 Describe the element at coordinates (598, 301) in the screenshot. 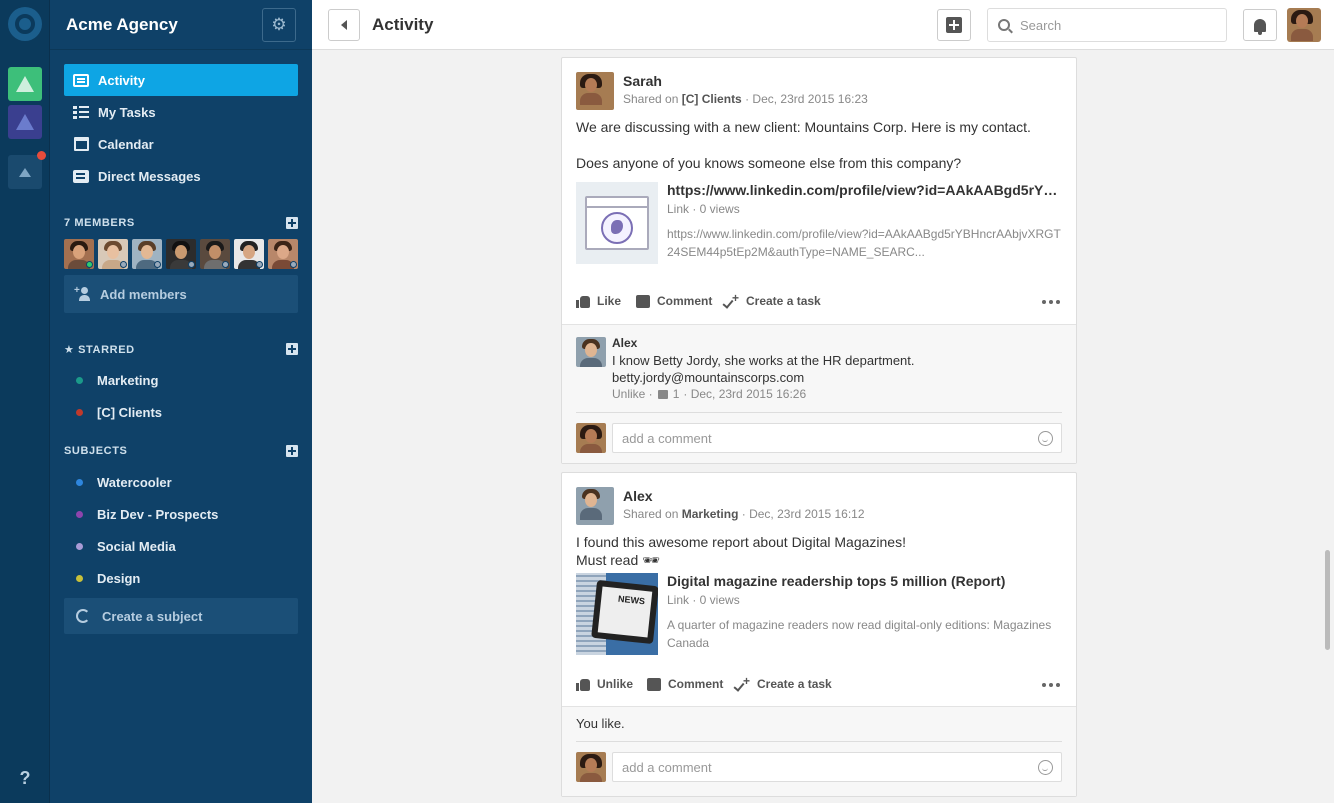

I see `like-button: Like` at that location.